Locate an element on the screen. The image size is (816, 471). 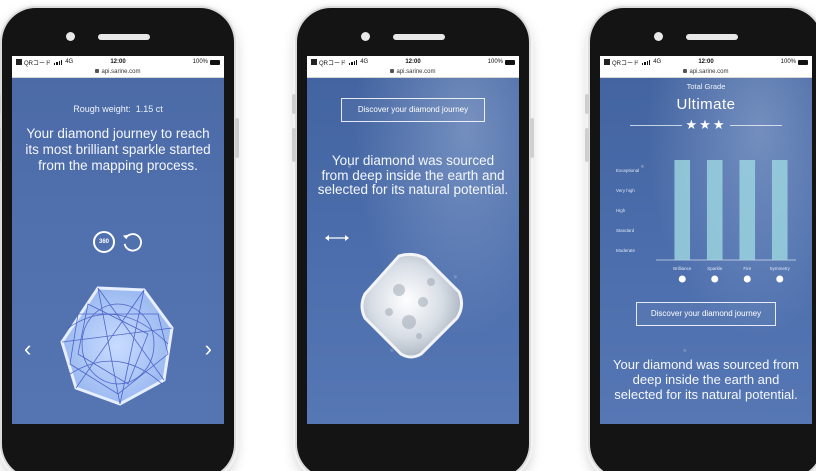
star-rating-icon: ★★★ is located at coordinates (706, 124).